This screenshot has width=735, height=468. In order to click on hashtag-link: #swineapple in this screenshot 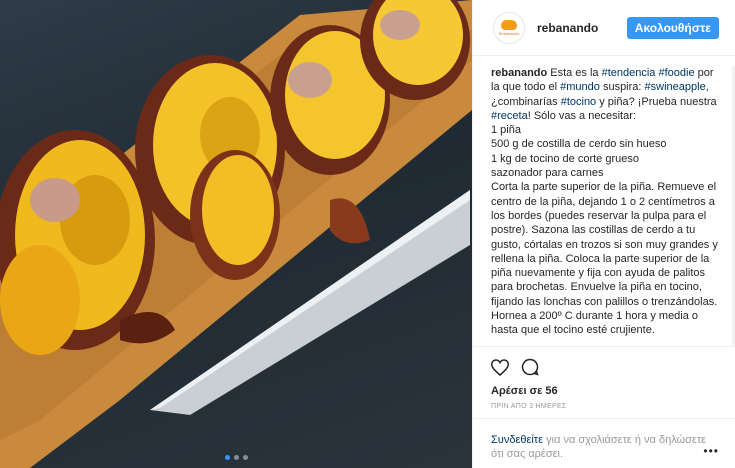, I will do `click(675, 87)`.